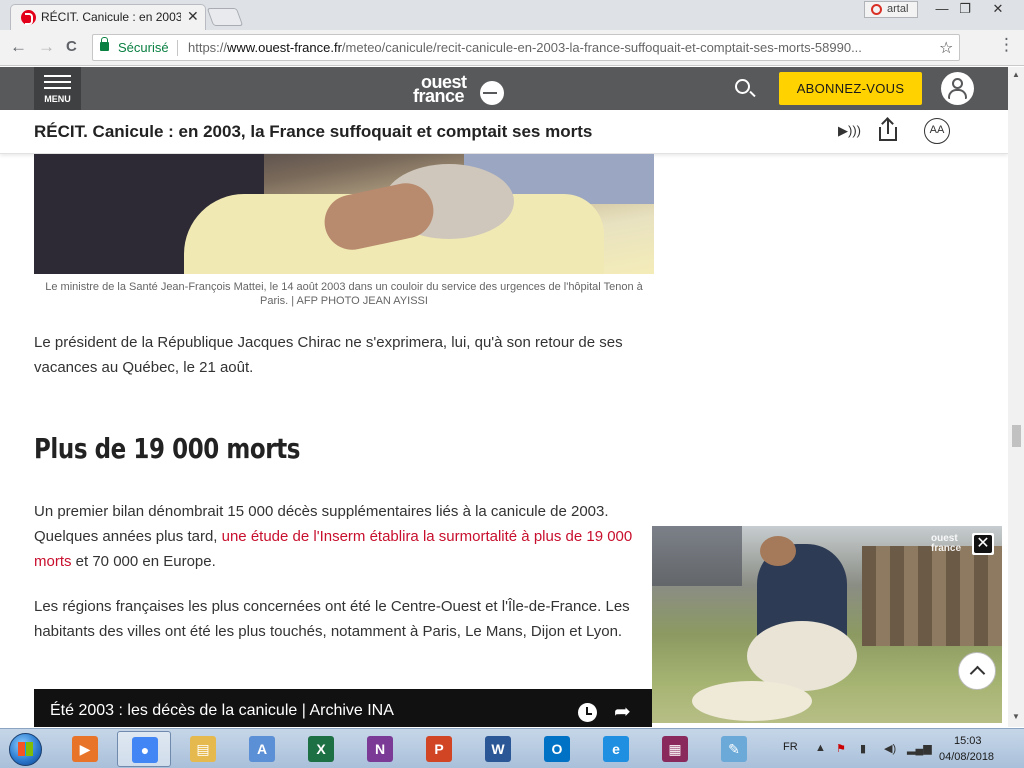 The height and width of the screenshot is (768, 1024). I want to click on close-floating-video-button: ✕, so click(983, 544).